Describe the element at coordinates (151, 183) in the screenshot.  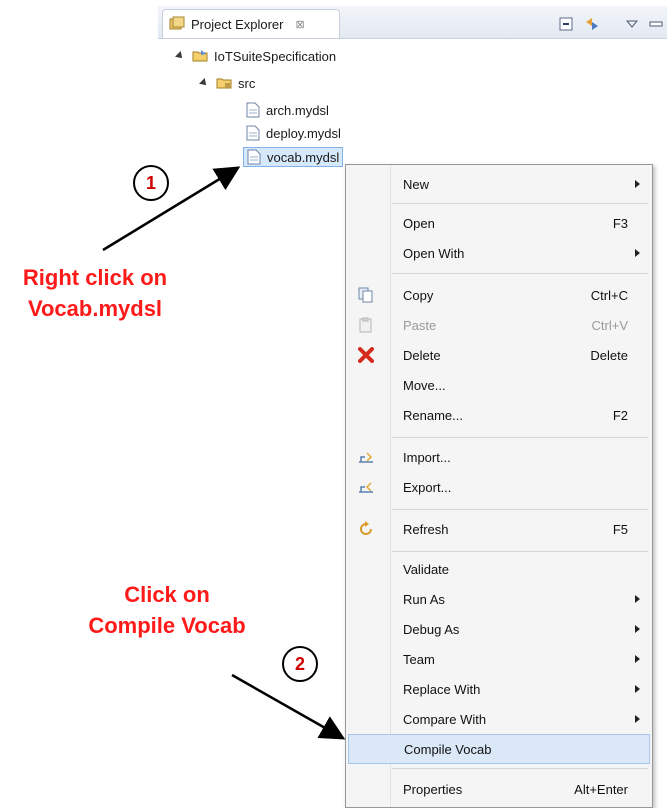
I see `step1-badge: 1` at that location.